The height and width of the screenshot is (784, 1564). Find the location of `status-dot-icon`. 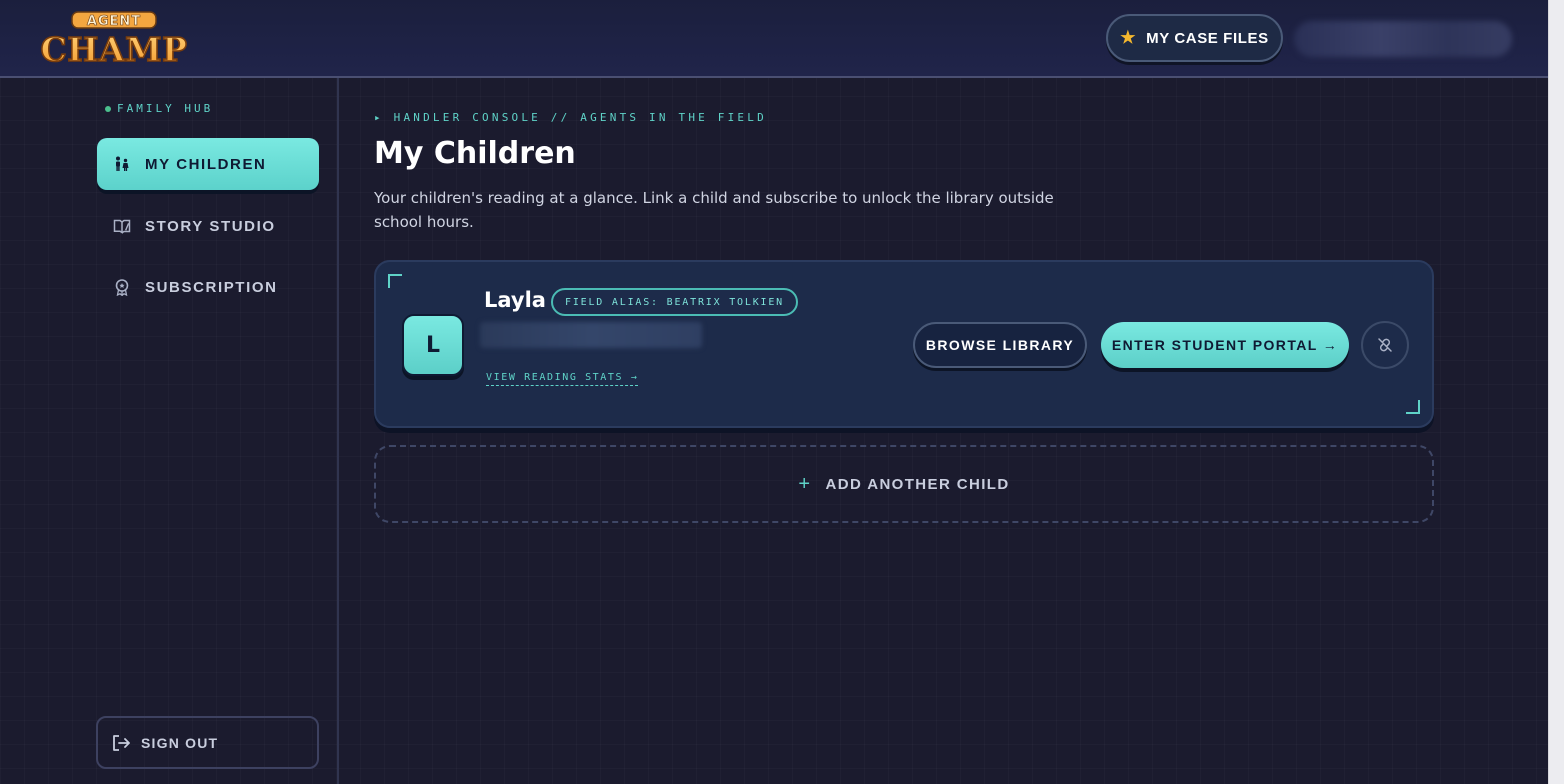

status-dot-icon is located at coordinates (108, 108).